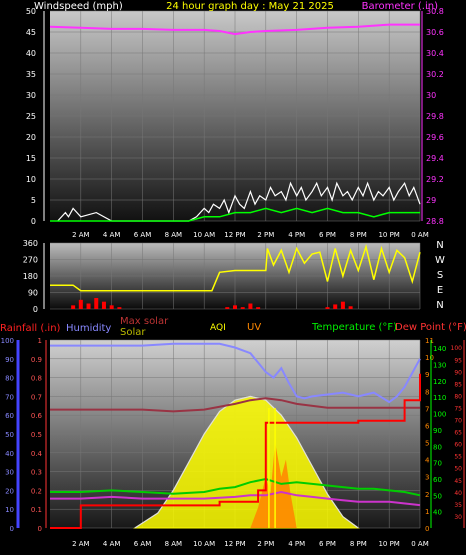 The height and width of the screenshot is (555, 466). What do you see at coordinates (427, 461) in the screenshot?
I see `uv-y-tick: 4` at bounding box center [427, 461].